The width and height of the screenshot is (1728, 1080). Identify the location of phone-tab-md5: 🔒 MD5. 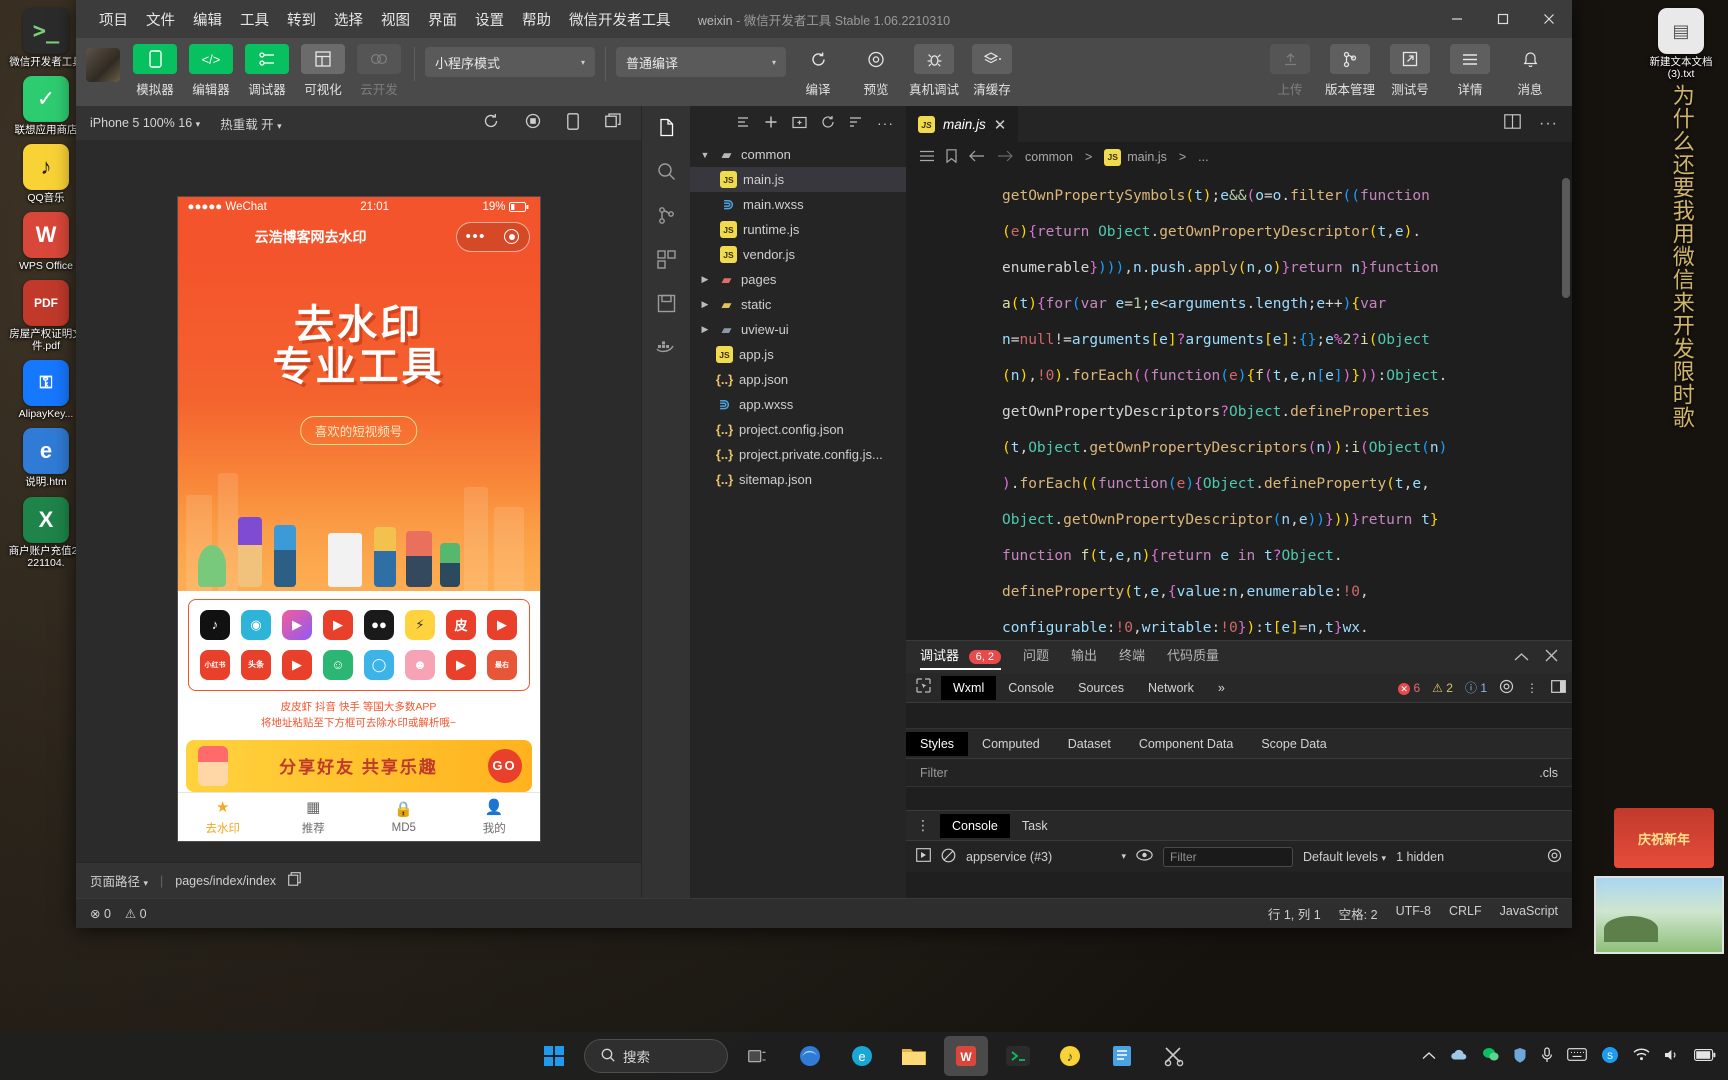
(404, 817).